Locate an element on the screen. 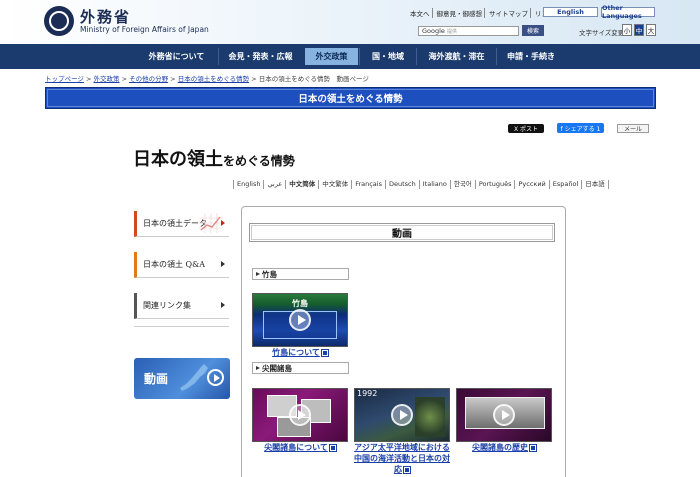 This screenshot has height=477, width=700. video-link-label: アジア太平洋地域における中国の海洋活動と日本の対応 is located at coordinates (402, 458).